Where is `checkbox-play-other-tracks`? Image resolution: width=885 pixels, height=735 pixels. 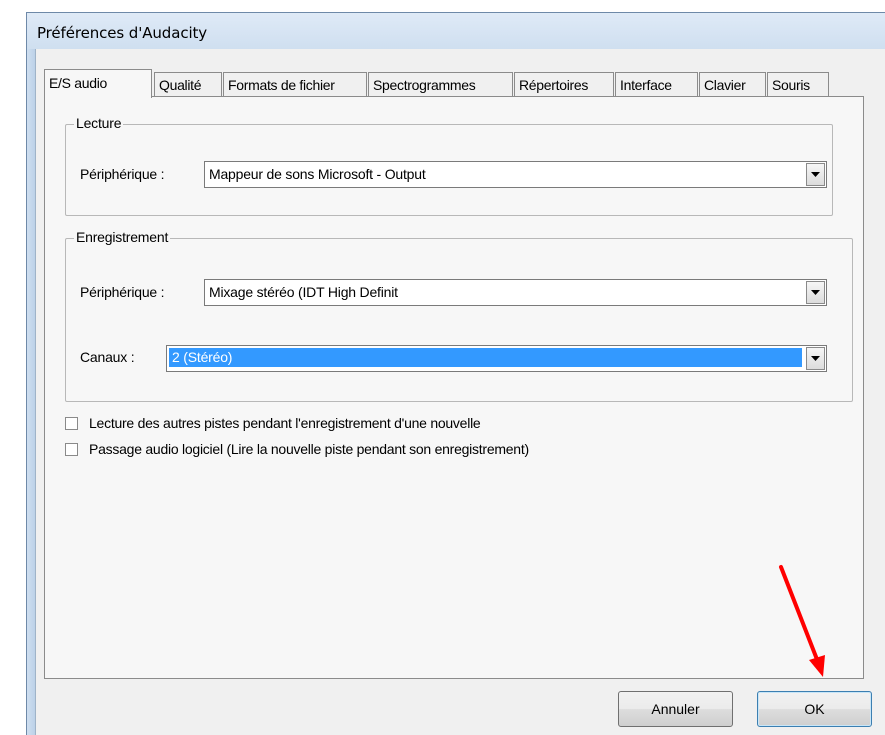
checkbox-play-other-tracks is located at coordinates (71, 423).